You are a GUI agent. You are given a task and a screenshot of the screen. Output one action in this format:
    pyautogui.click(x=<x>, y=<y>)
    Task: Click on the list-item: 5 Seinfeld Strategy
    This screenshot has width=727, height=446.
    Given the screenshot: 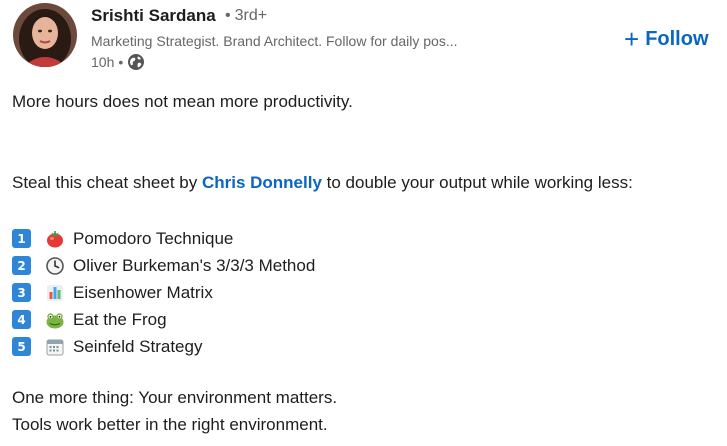 What is the action you would take?
    pyautogui.click(x=163, y=346)
    